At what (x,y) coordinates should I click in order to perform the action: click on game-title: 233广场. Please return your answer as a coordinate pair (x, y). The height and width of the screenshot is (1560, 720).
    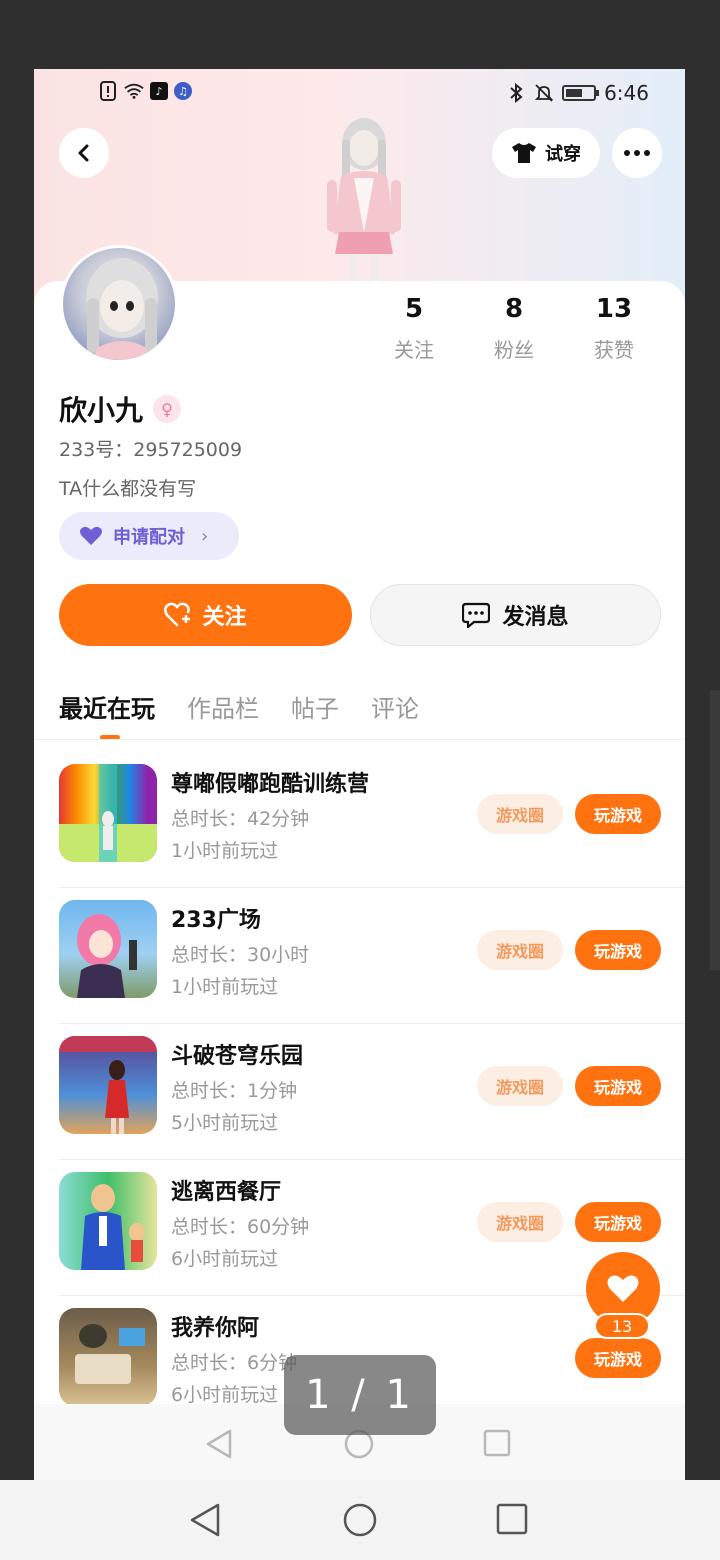
    Looking at the image, I should click on (216, 920).